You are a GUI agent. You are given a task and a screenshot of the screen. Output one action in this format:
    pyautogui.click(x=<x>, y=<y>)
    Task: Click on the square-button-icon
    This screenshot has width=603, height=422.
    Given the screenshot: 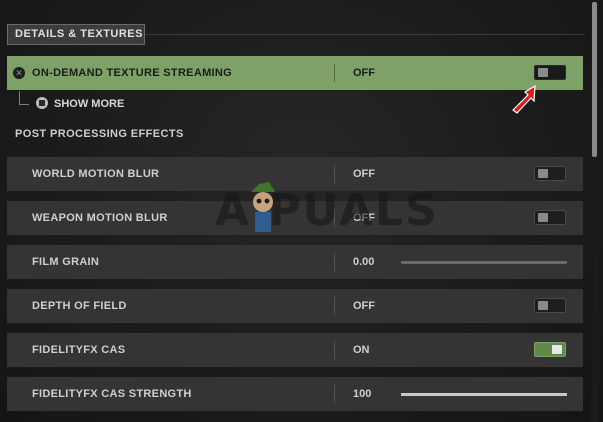 What is the action you would take?
    pyautogui.click(x=42, y=103)
    